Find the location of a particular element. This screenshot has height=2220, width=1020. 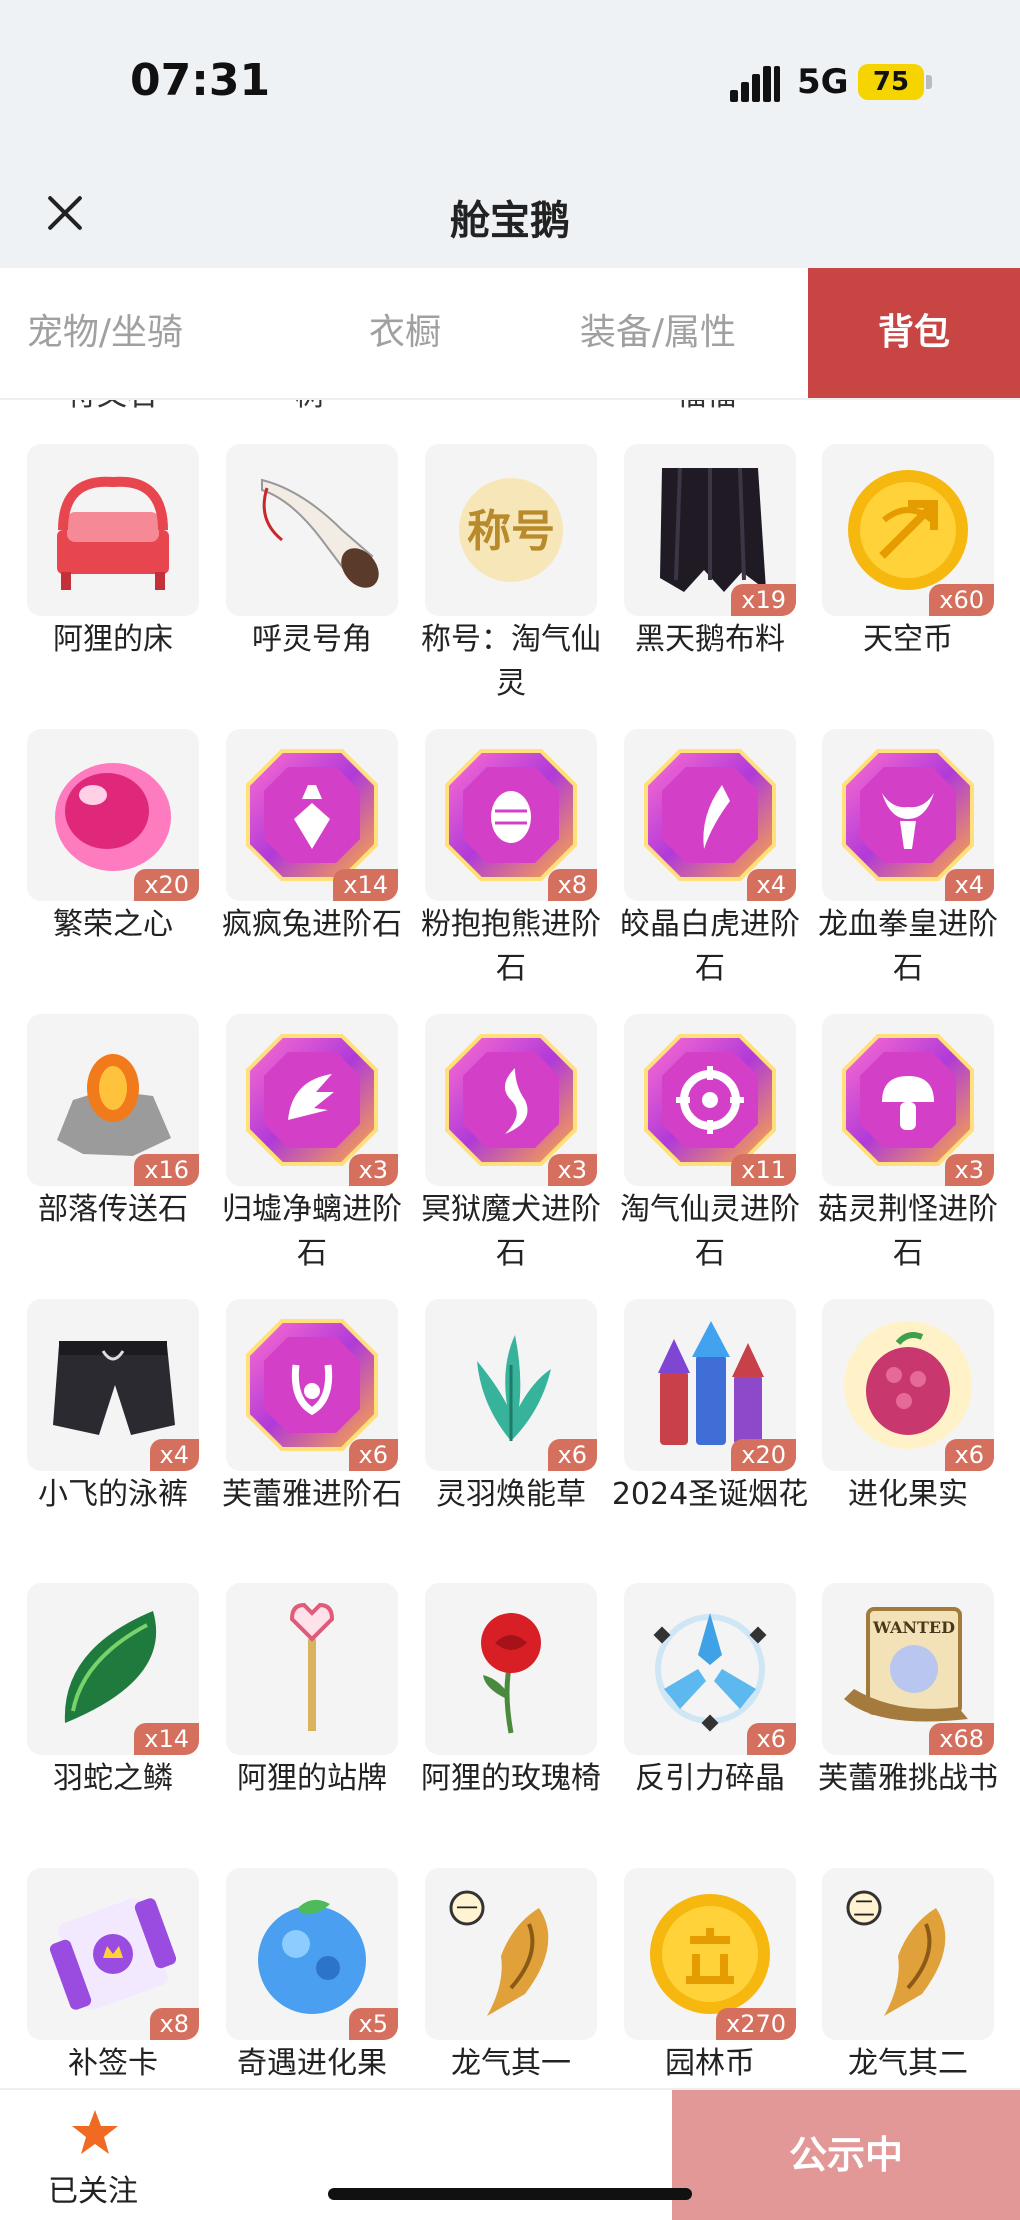

backpack-item: x3 冥狱魔犬进阶石 is located at coordinates (511, 1145).